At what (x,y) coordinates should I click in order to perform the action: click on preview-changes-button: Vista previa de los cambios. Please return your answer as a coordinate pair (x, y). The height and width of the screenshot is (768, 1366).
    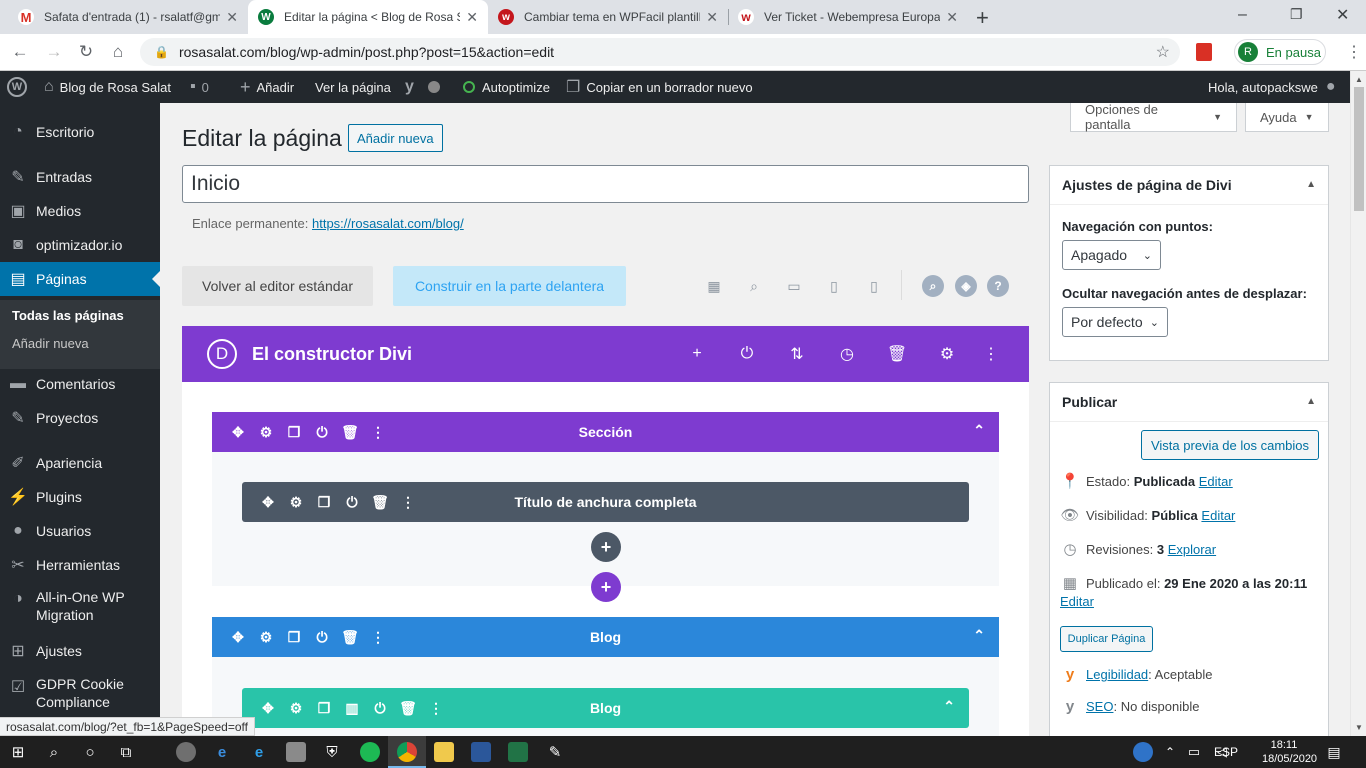
    Looking at the image, I should click on (1230, 445).